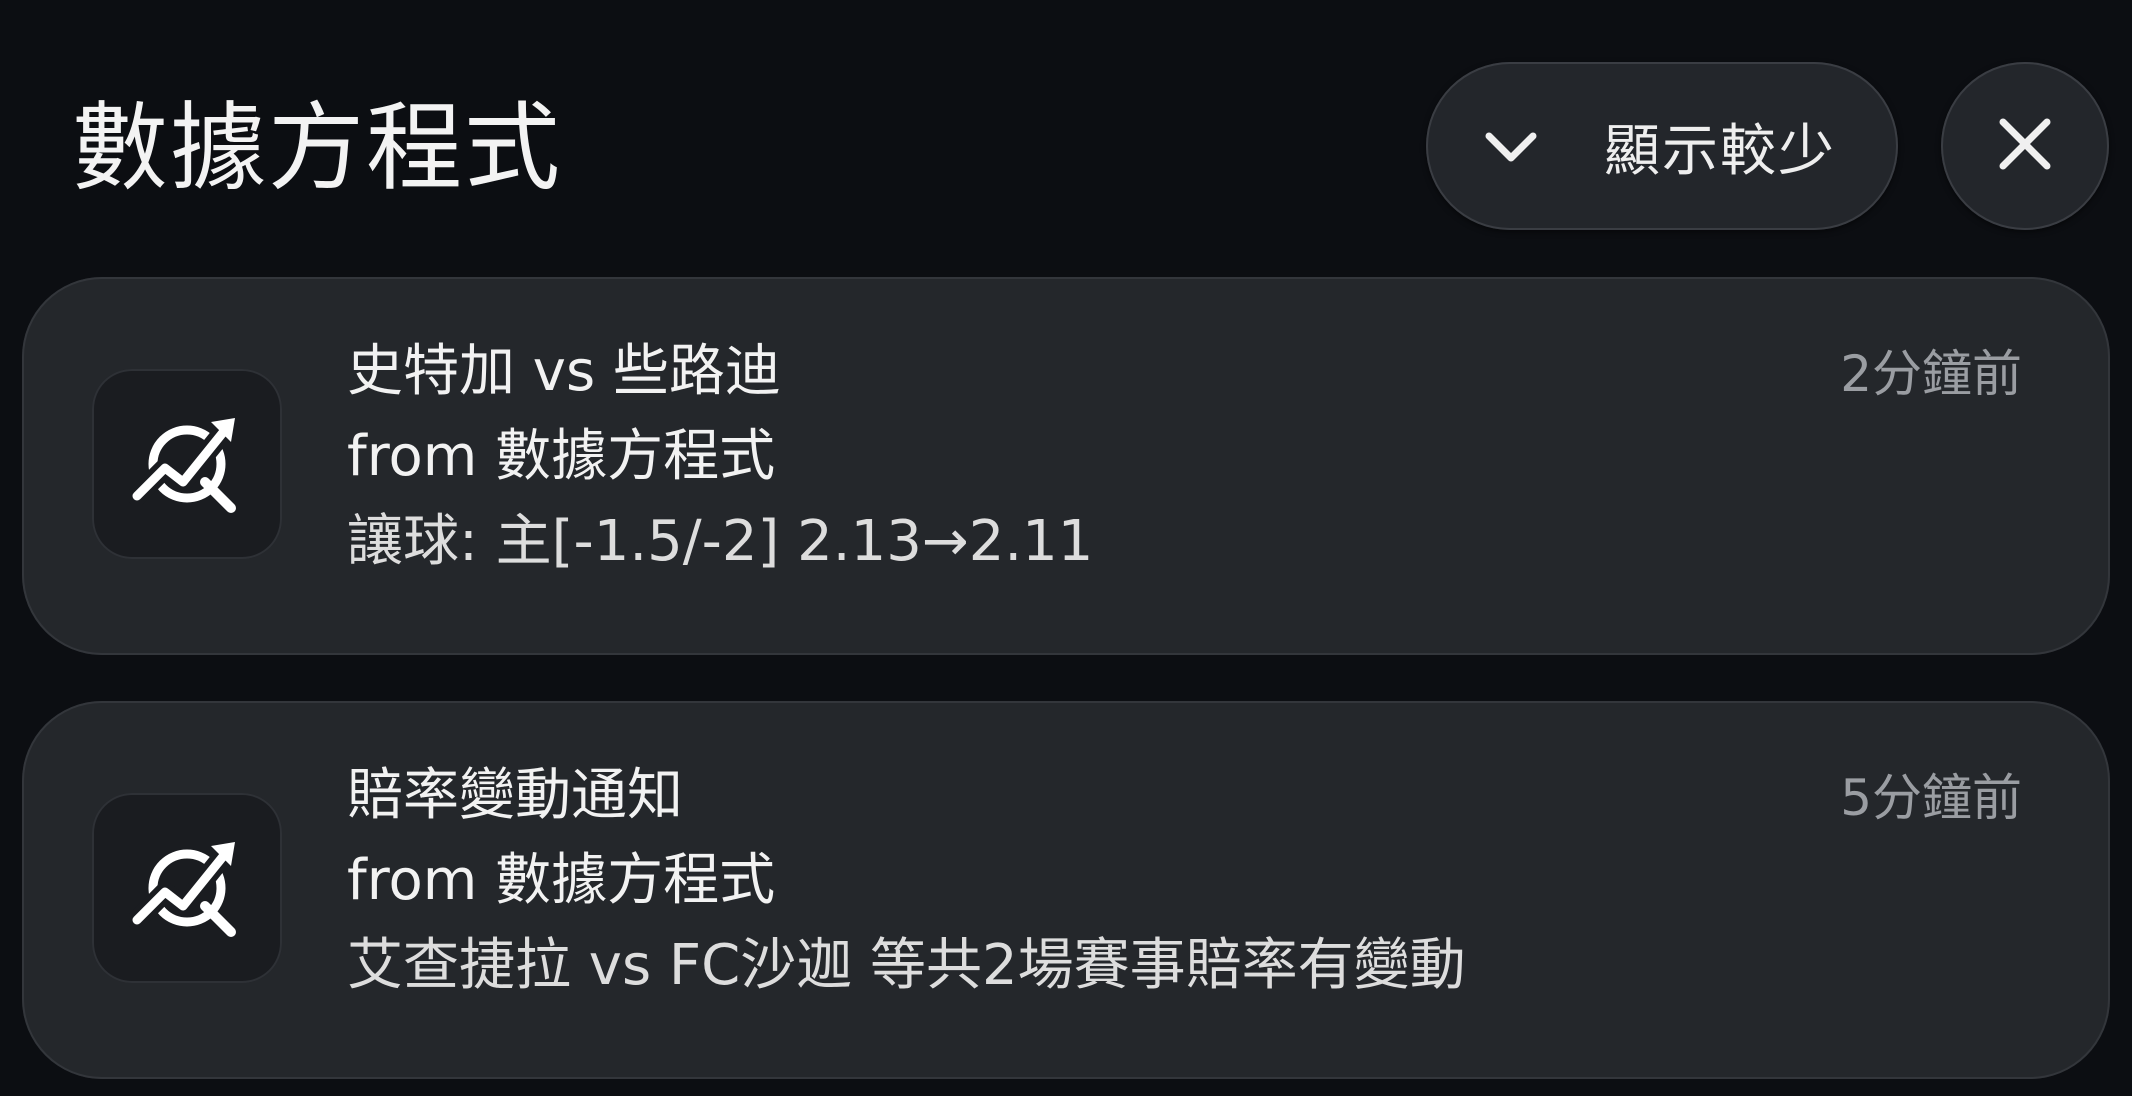  I want to click on close-button, so click(2025, 146).